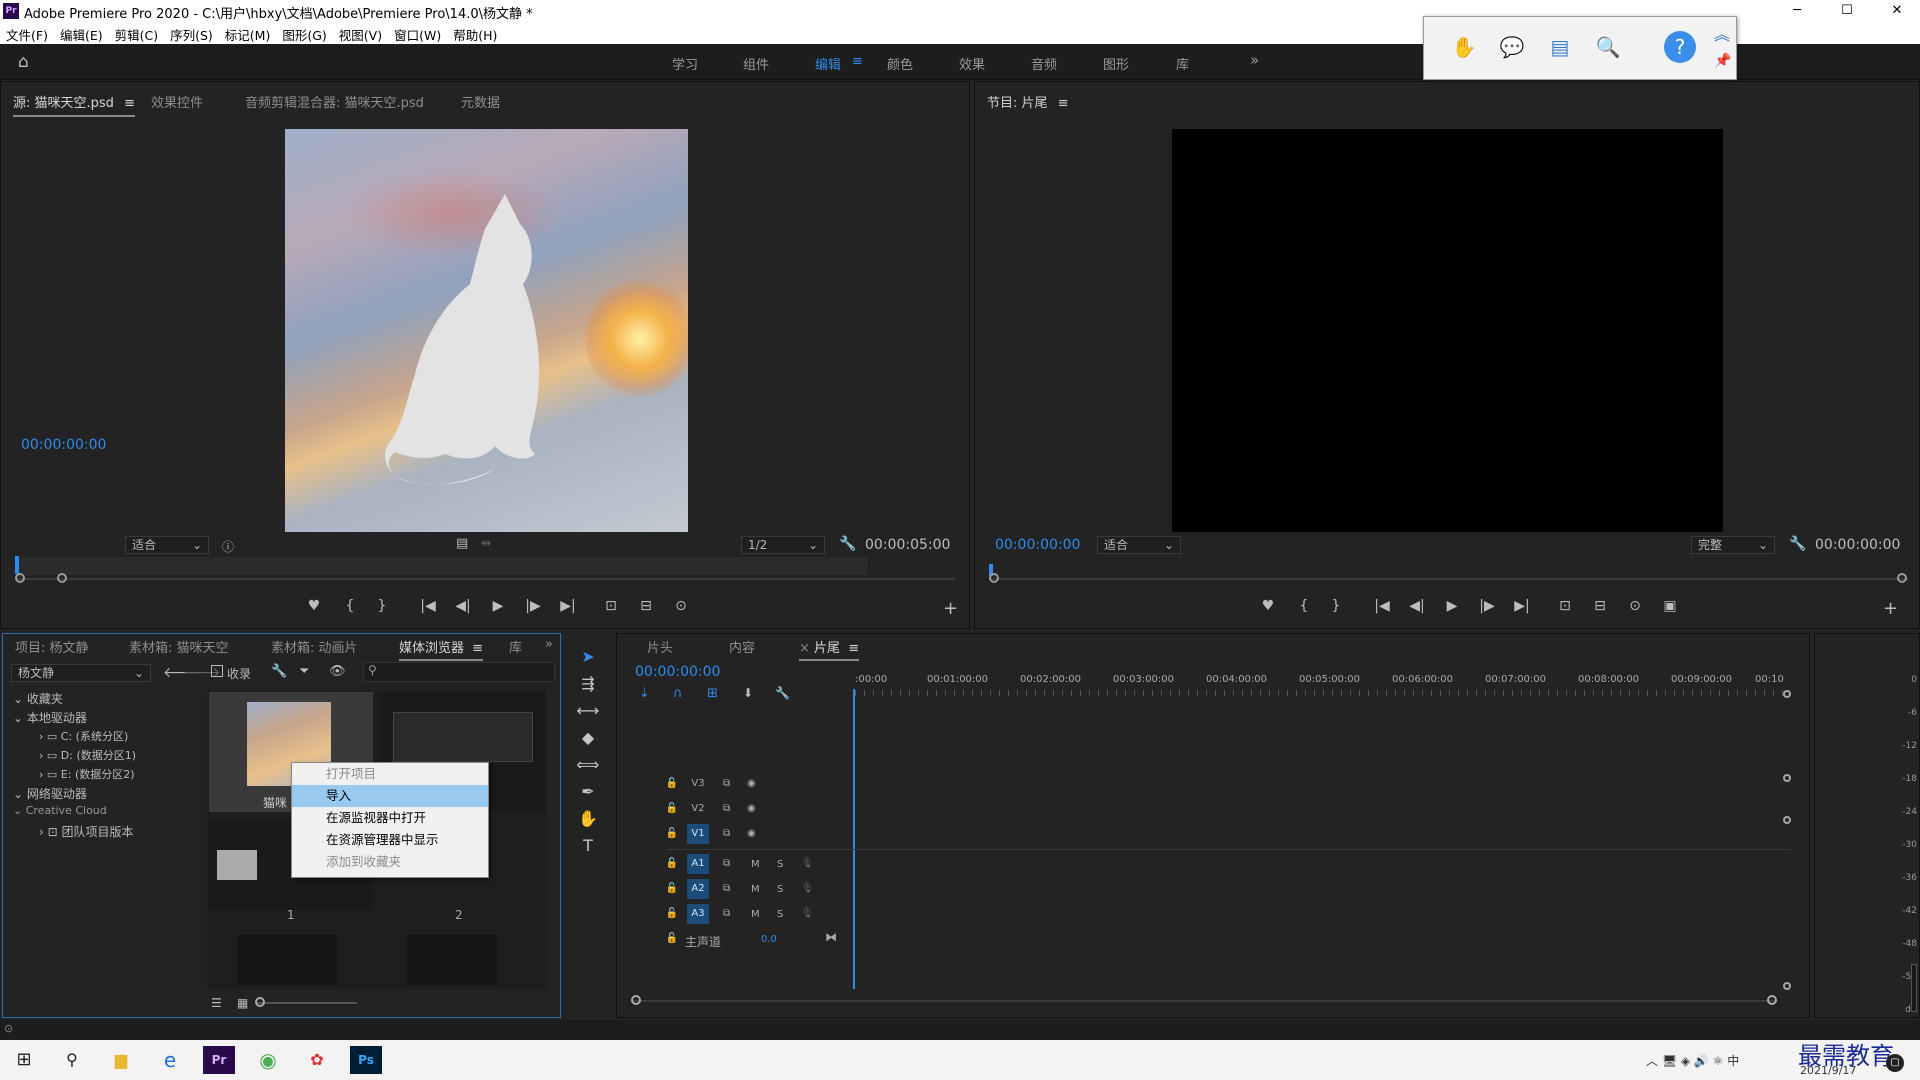 This screenshot has width=1920, height=1080. What do you see at coordinates (462, 543) in the screenshot?
I see `marker-icon: ▤` at bounding box center [462, 543].